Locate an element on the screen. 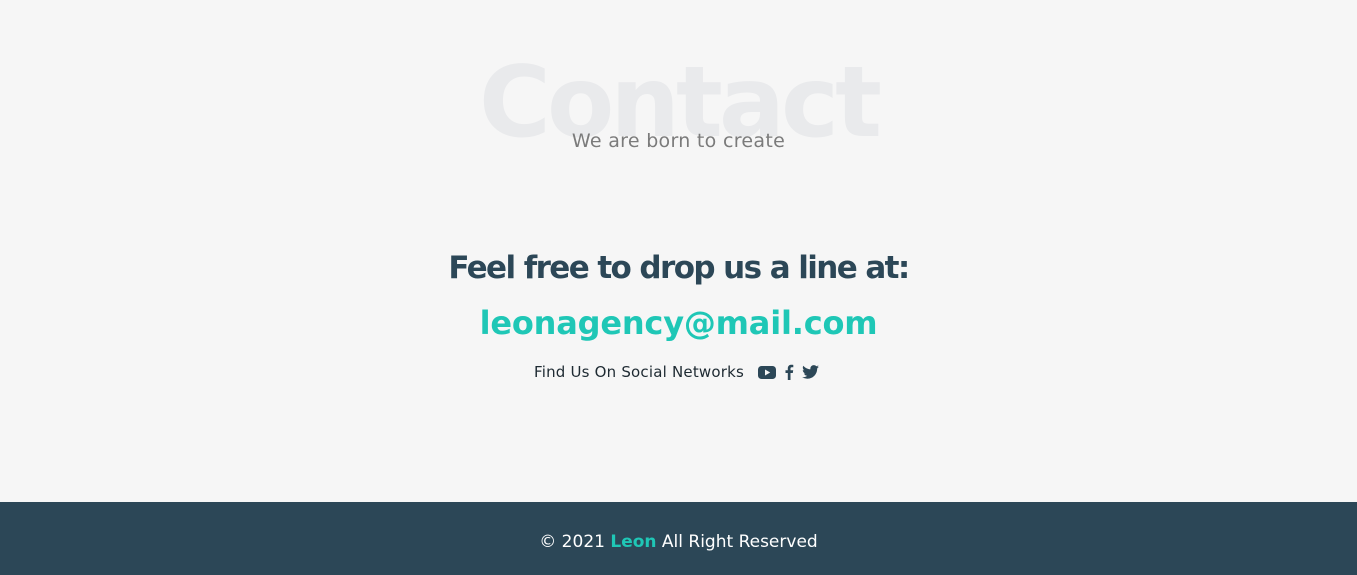 The width and height of the screenshot is (1357, 575). footer: © 2021 Leon All Right Reserved is located at coordinates (678, 538).